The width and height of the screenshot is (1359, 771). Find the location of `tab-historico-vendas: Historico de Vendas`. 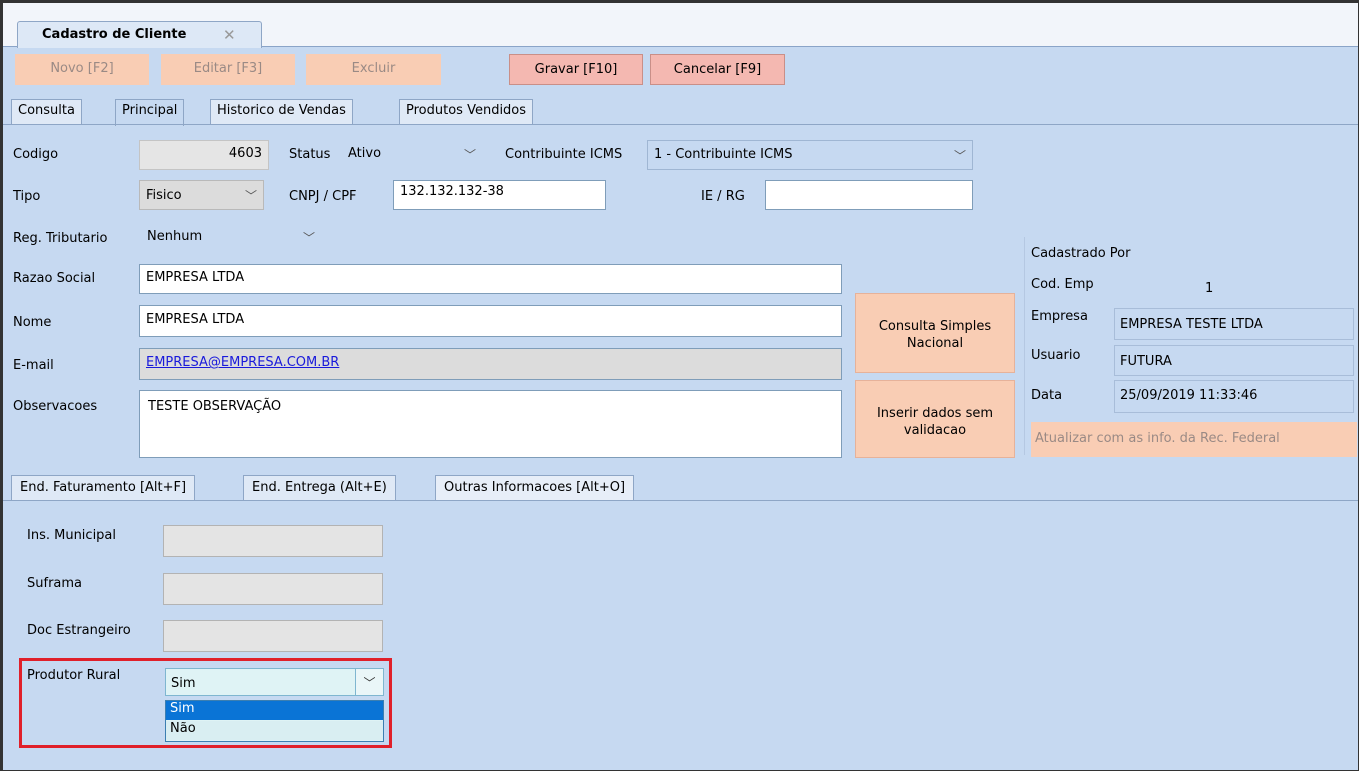

tab-historico-vendas: Historico de Vendas is located at coordinates (281, 111).